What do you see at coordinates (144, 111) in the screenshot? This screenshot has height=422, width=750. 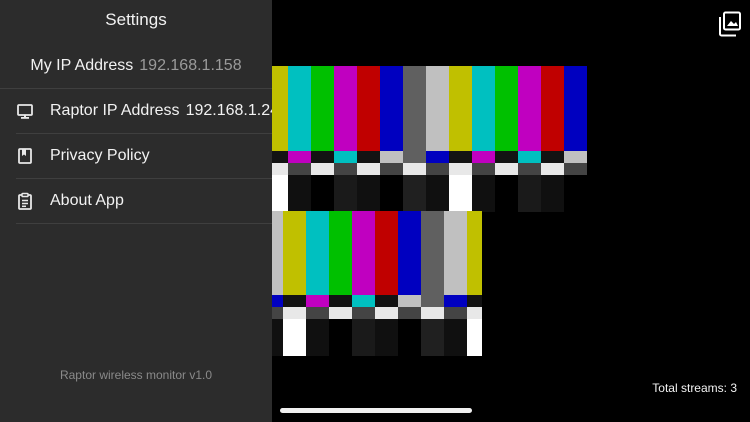 I see `raptor-ip-address-row: Raptor IP Address 192.168.1.244` at bounding box center [144, 111].